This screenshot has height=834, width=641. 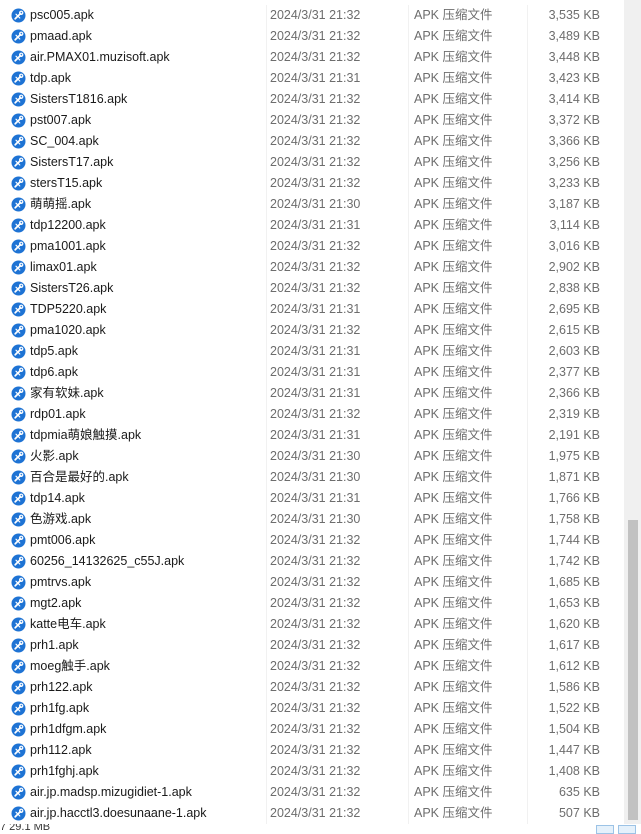 What do you see at coordinates (574, 288) in the screenshot?
I see `file-size: 2,838 KB` at bounding box center [574, 288].